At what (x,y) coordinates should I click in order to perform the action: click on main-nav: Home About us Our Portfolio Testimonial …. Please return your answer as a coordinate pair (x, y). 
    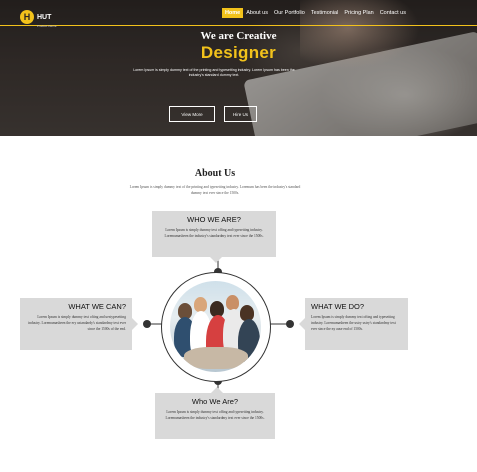
    Looking at the image, I should click on (315, 13).